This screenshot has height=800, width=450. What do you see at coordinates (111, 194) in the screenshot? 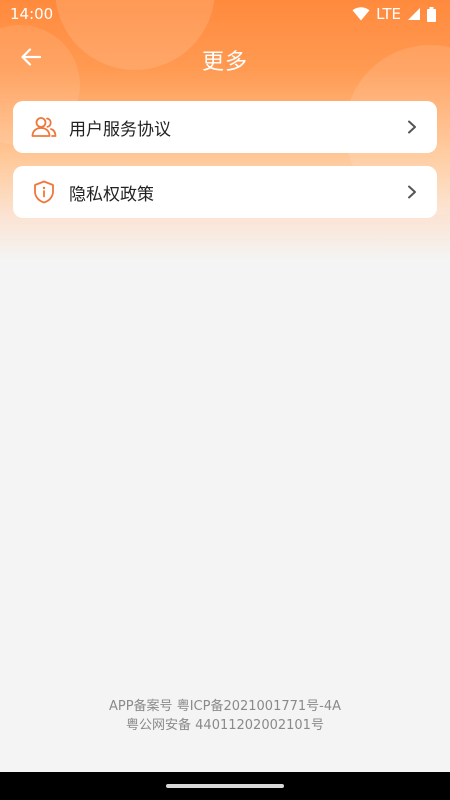
I see `menu-item-label: 隐私权政策` at bounding box center [111, 194].